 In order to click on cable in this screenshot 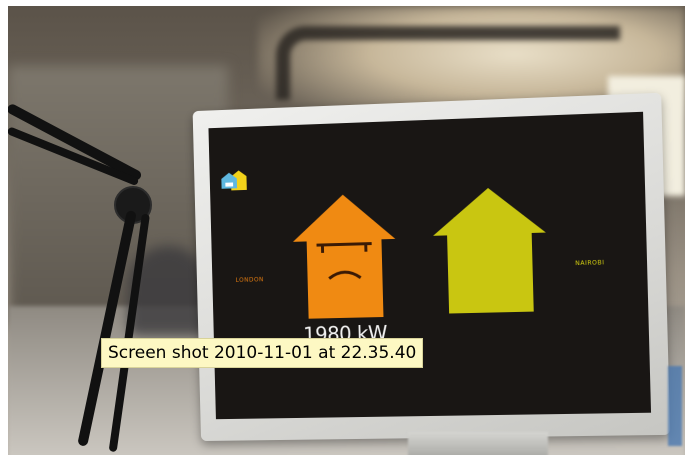, I will do `click(675, 406)`.